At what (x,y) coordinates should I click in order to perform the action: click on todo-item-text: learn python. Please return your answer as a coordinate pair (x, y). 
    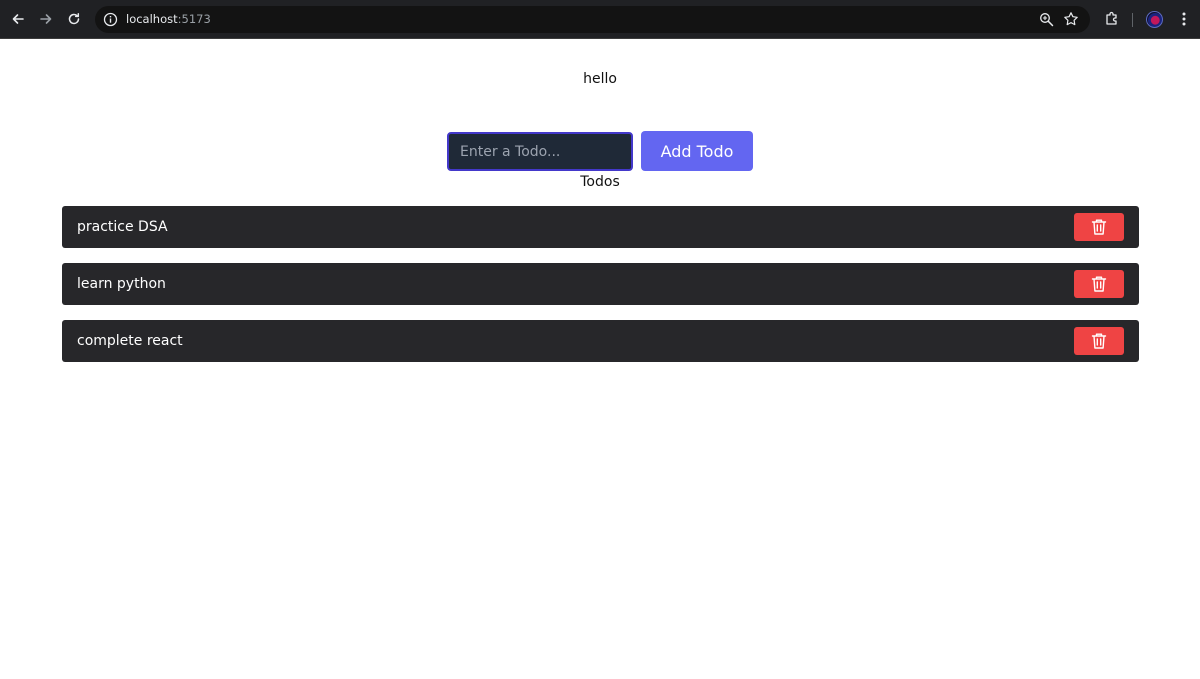
    Looking at the image, I should click on (121, 284).